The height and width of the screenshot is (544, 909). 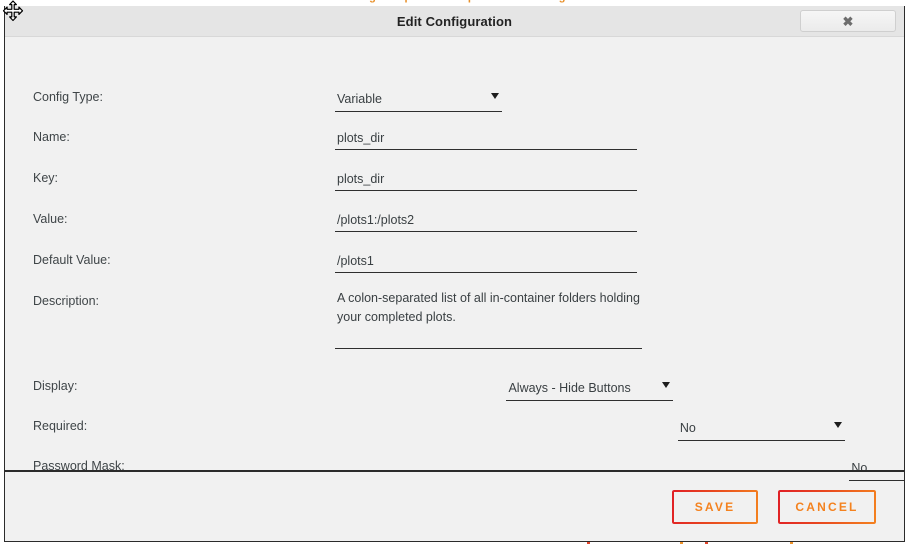 What do you see at coordinates (68, 97) in the screenshot?
I see `label-config-type: Config Type:` at bounding box center [68, 97].